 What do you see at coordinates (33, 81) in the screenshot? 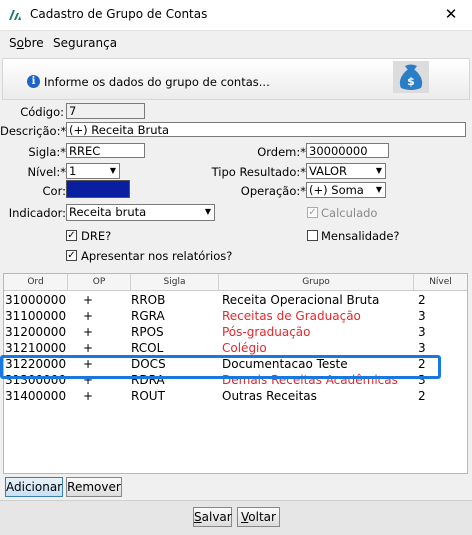
I see `info-icon: i` at bounding box center [33, 81].